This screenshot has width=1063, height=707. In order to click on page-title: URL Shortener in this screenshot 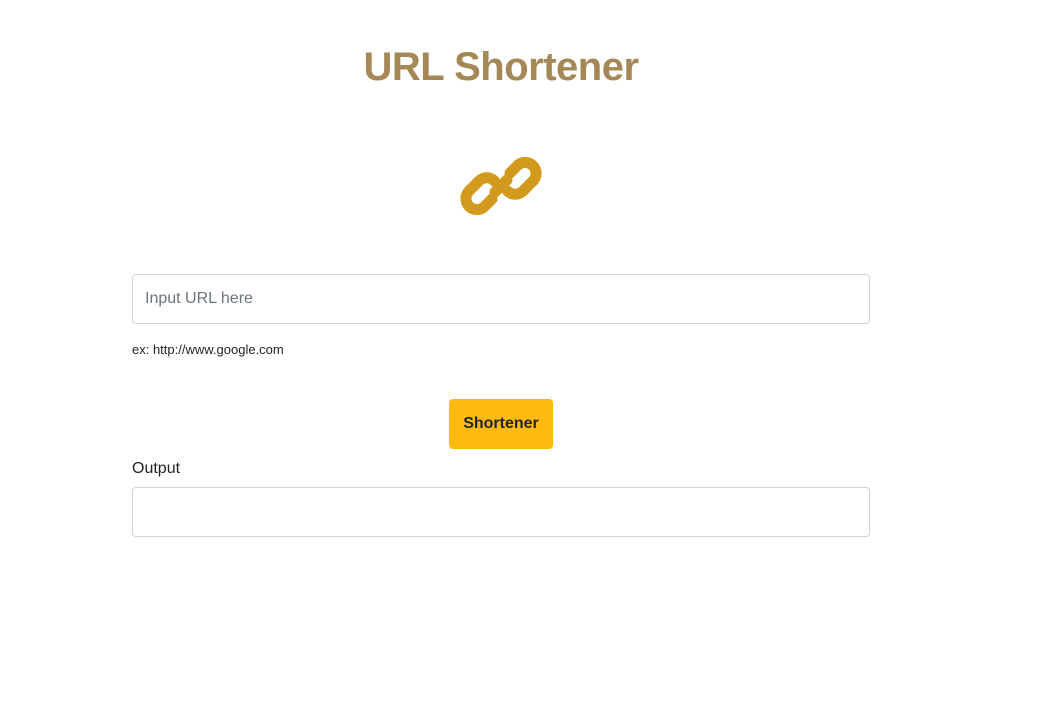, I will do `click(501, 67)`.